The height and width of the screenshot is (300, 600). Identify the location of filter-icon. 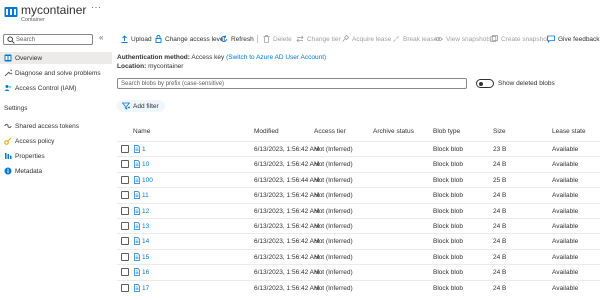
(126, 106).